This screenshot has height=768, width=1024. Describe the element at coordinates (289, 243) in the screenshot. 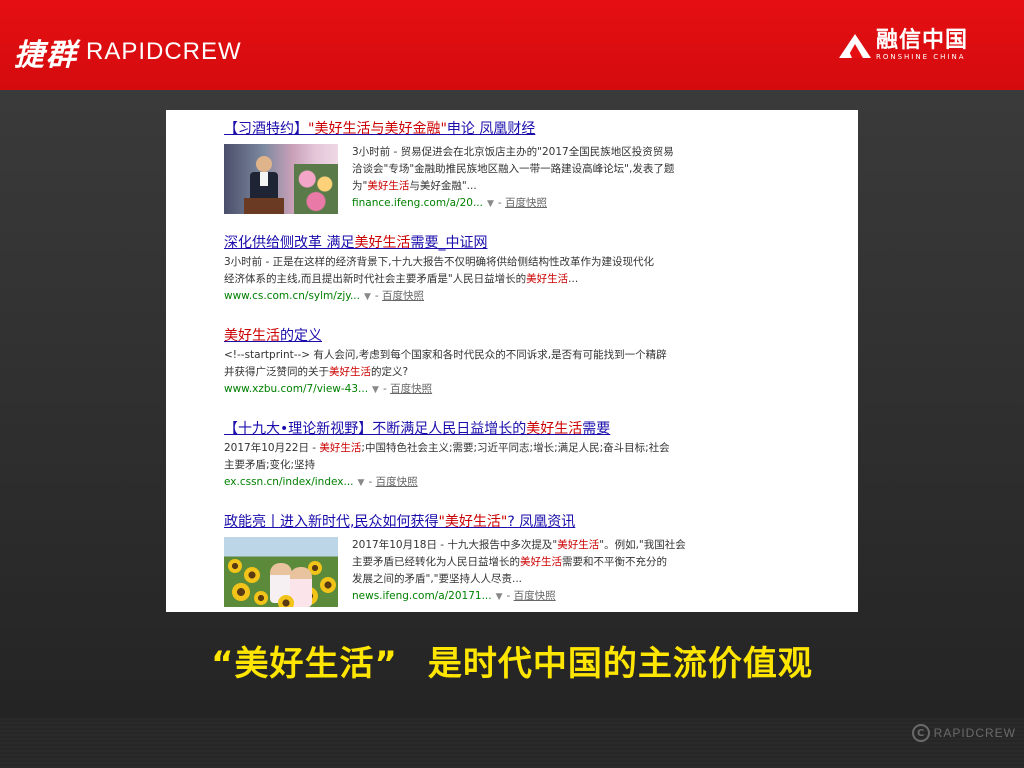

I see `title-part: 深化供给侧改革 满足` at that location.